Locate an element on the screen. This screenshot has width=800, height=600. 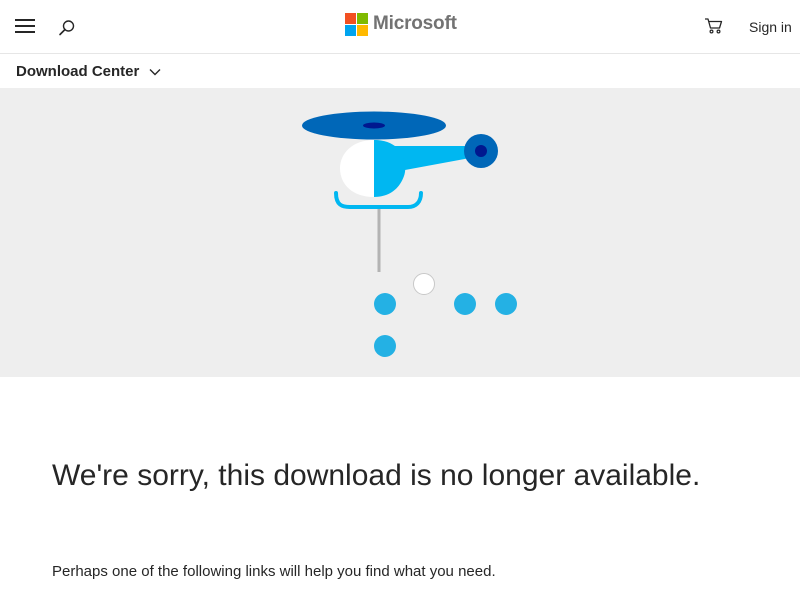
brand-name: Microsoft is located at coordinates (415, 23).